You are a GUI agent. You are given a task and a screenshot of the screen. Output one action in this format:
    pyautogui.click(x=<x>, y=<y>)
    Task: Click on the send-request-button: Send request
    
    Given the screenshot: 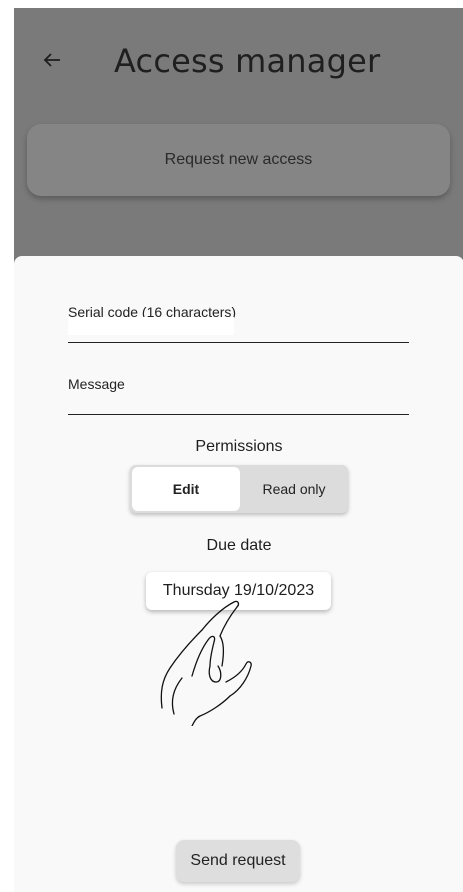 What is the action you would take?
    pyautogui.click(x=238, y=861)
    